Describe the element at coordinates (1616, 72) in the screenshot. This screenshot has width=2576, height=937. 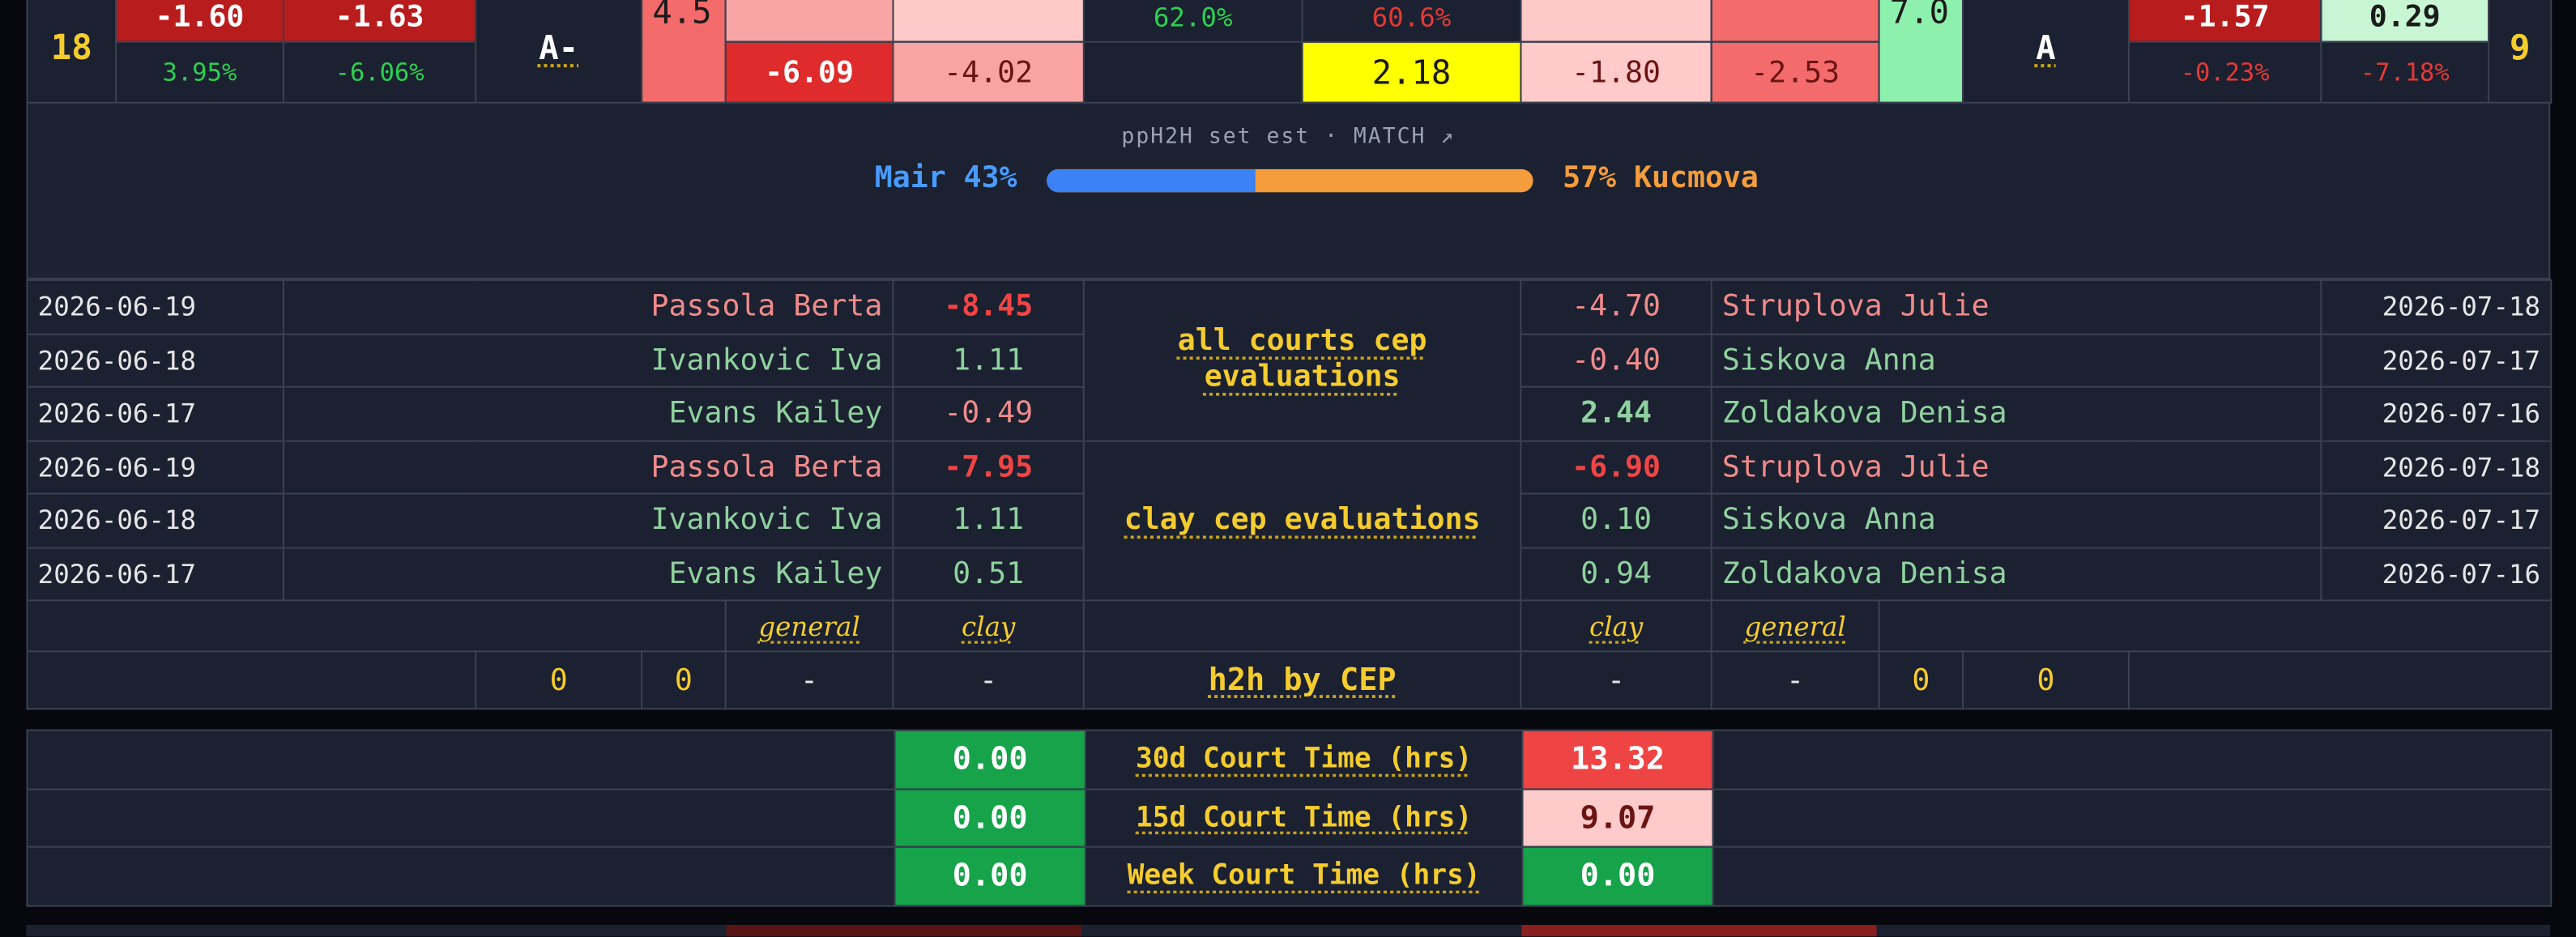
I see `mid-right-val-1: -1.80` at that location.